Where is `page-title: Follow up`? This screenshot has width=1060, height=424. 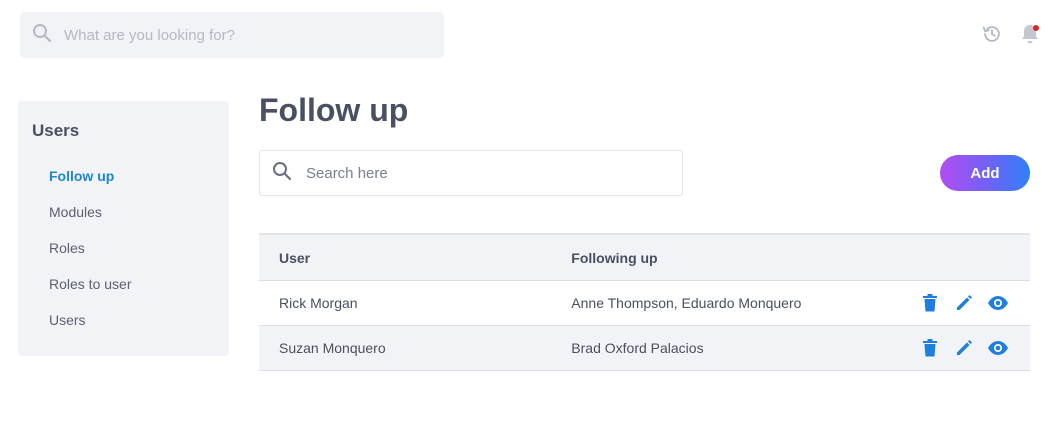 page-title: Follow up is located at coordinates (334, 110).